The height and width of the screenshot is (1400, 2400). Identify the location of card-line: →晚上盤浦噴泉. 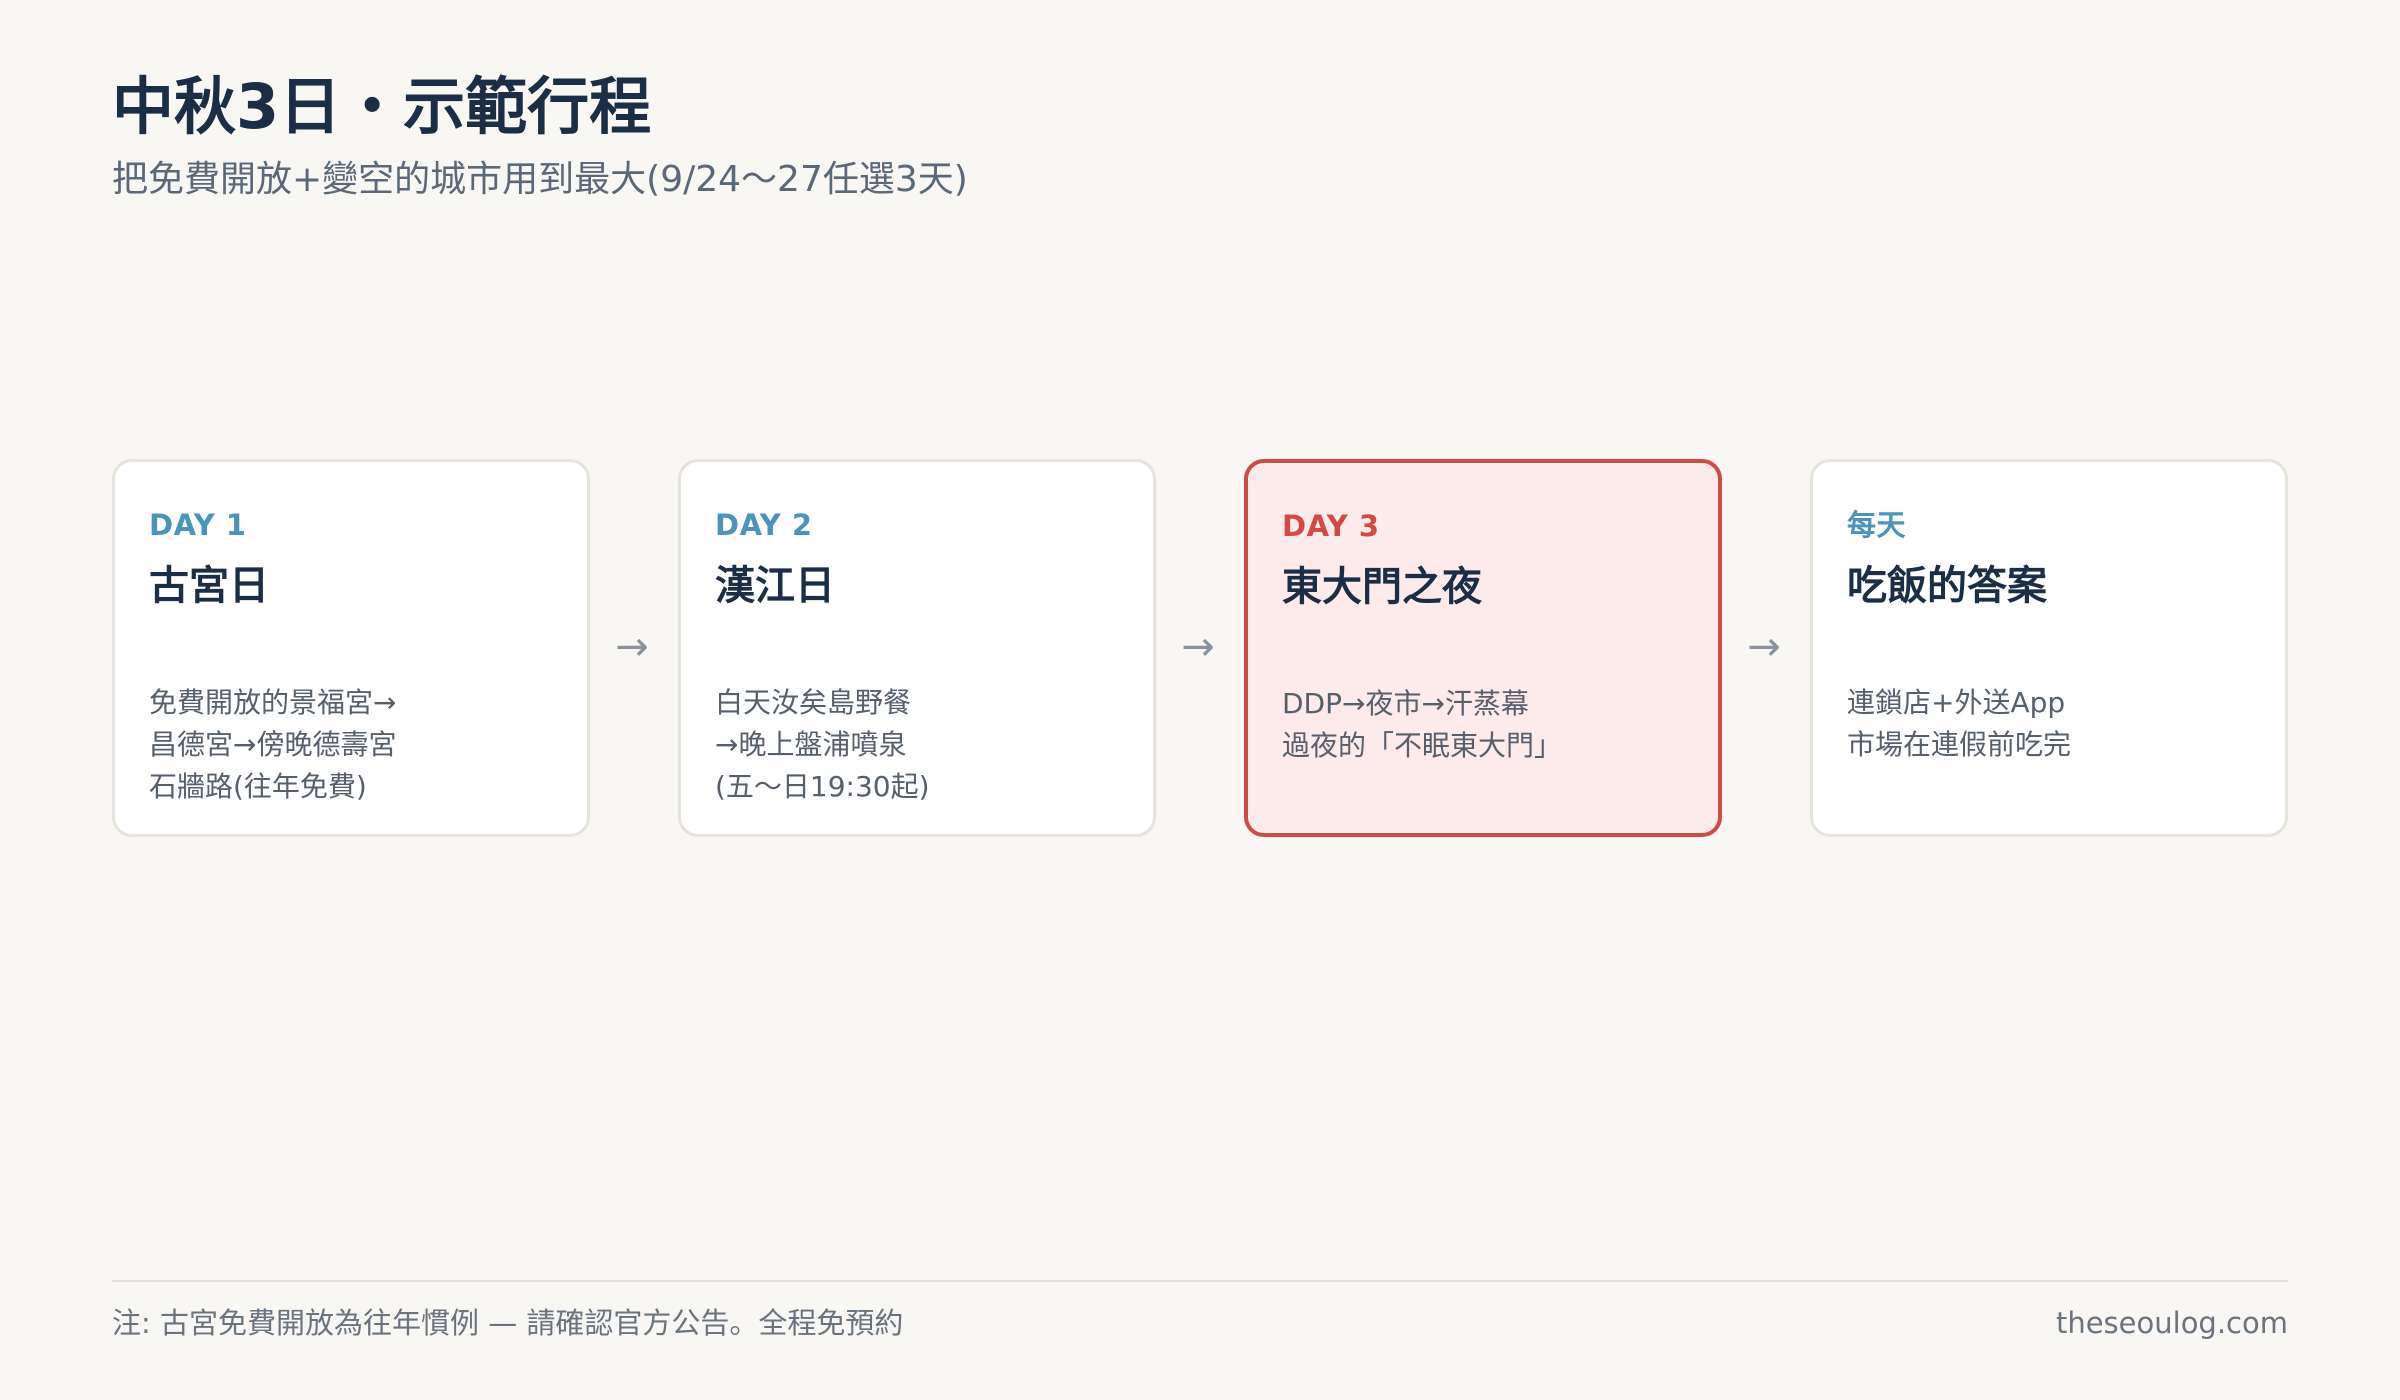
(811, 744).